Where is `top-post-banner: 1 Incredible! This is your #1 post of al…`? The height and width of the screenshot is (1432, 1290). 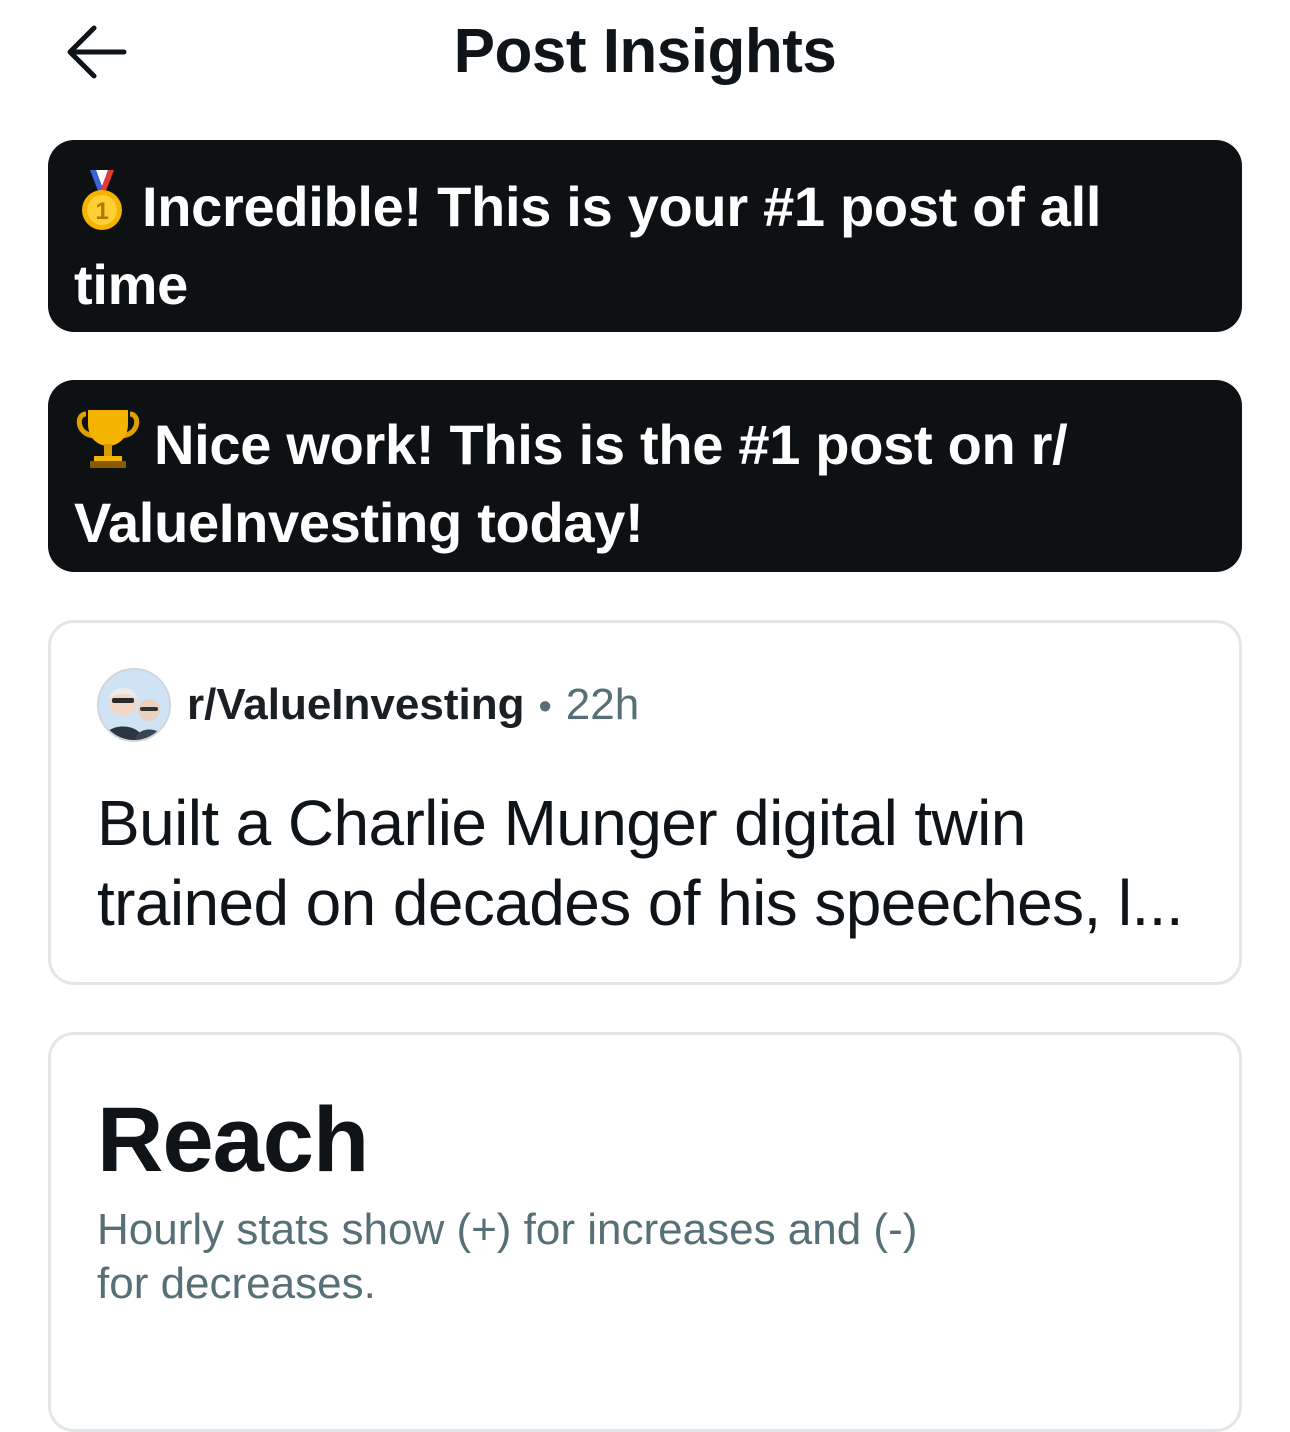
top-post-banner: 1 Incredible! This is your #1 post of al… is located at coordinates (645, 236).